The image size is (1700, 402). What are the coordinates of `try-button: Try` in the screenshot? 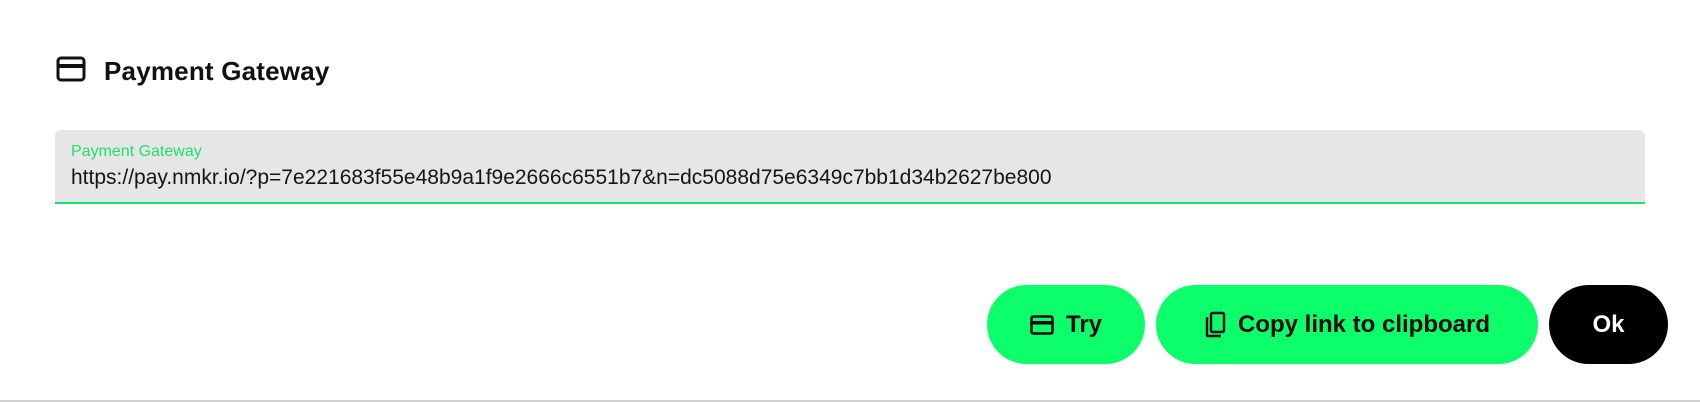 It's located at (1066, 324).